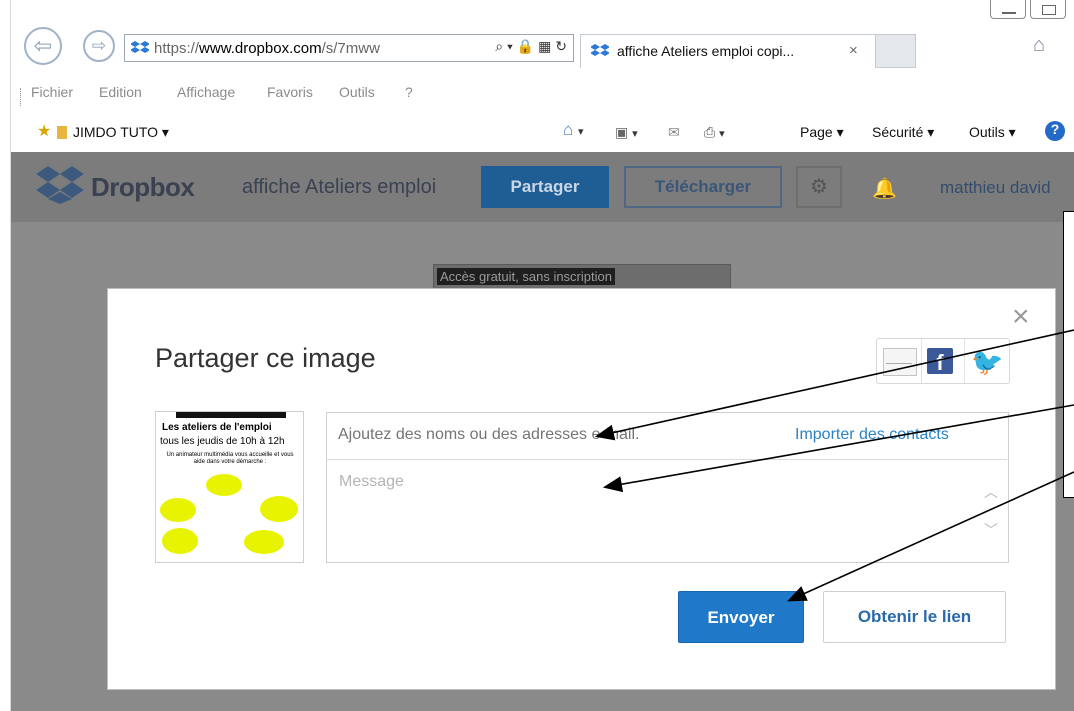 This screenshot has width=1074, height=711. What do you see at coordinates (5, 355) in the screenshot?
I see `window-frame` at bounding box center [5, 355].